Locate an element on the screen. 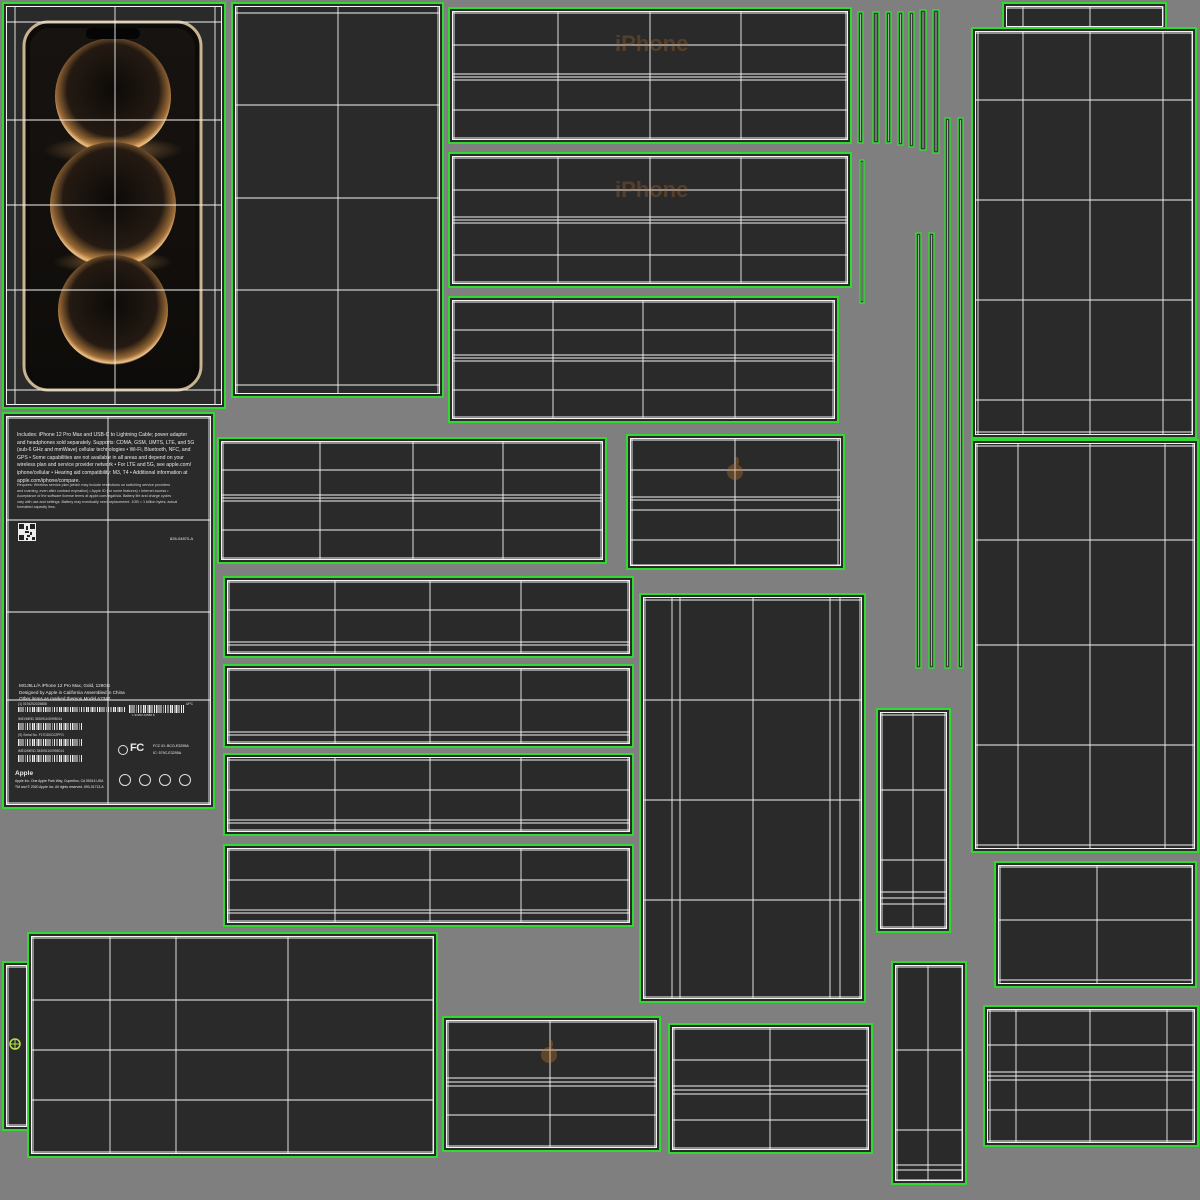 Image resolution: width=1200 pixels, height=1200 pixels. uv-island-right-top-tab is located at coordinates (1084, 16).